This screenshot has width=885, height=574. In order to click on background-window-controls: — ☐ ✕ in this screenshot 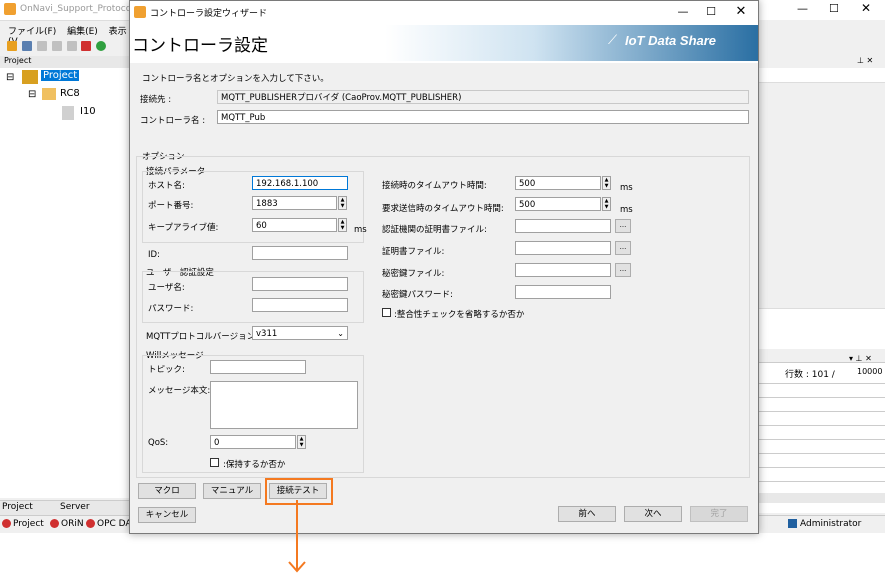, I will do `click(821, 10)`.